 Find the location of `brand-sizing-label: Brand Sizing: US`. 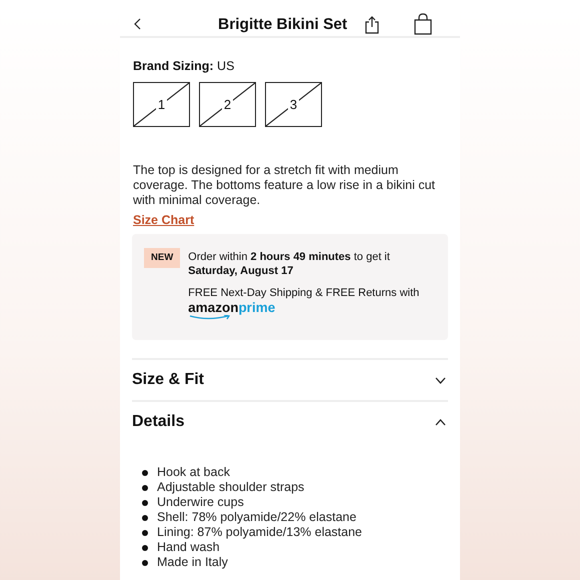

brand-sizing-label: Brand Sizing: US is located at coordinates (184, 66).